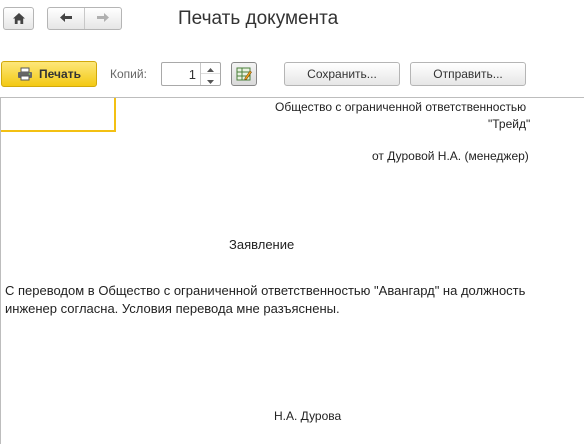 The image size is (584, 444). I want to click on home-button, so click(18, 18).